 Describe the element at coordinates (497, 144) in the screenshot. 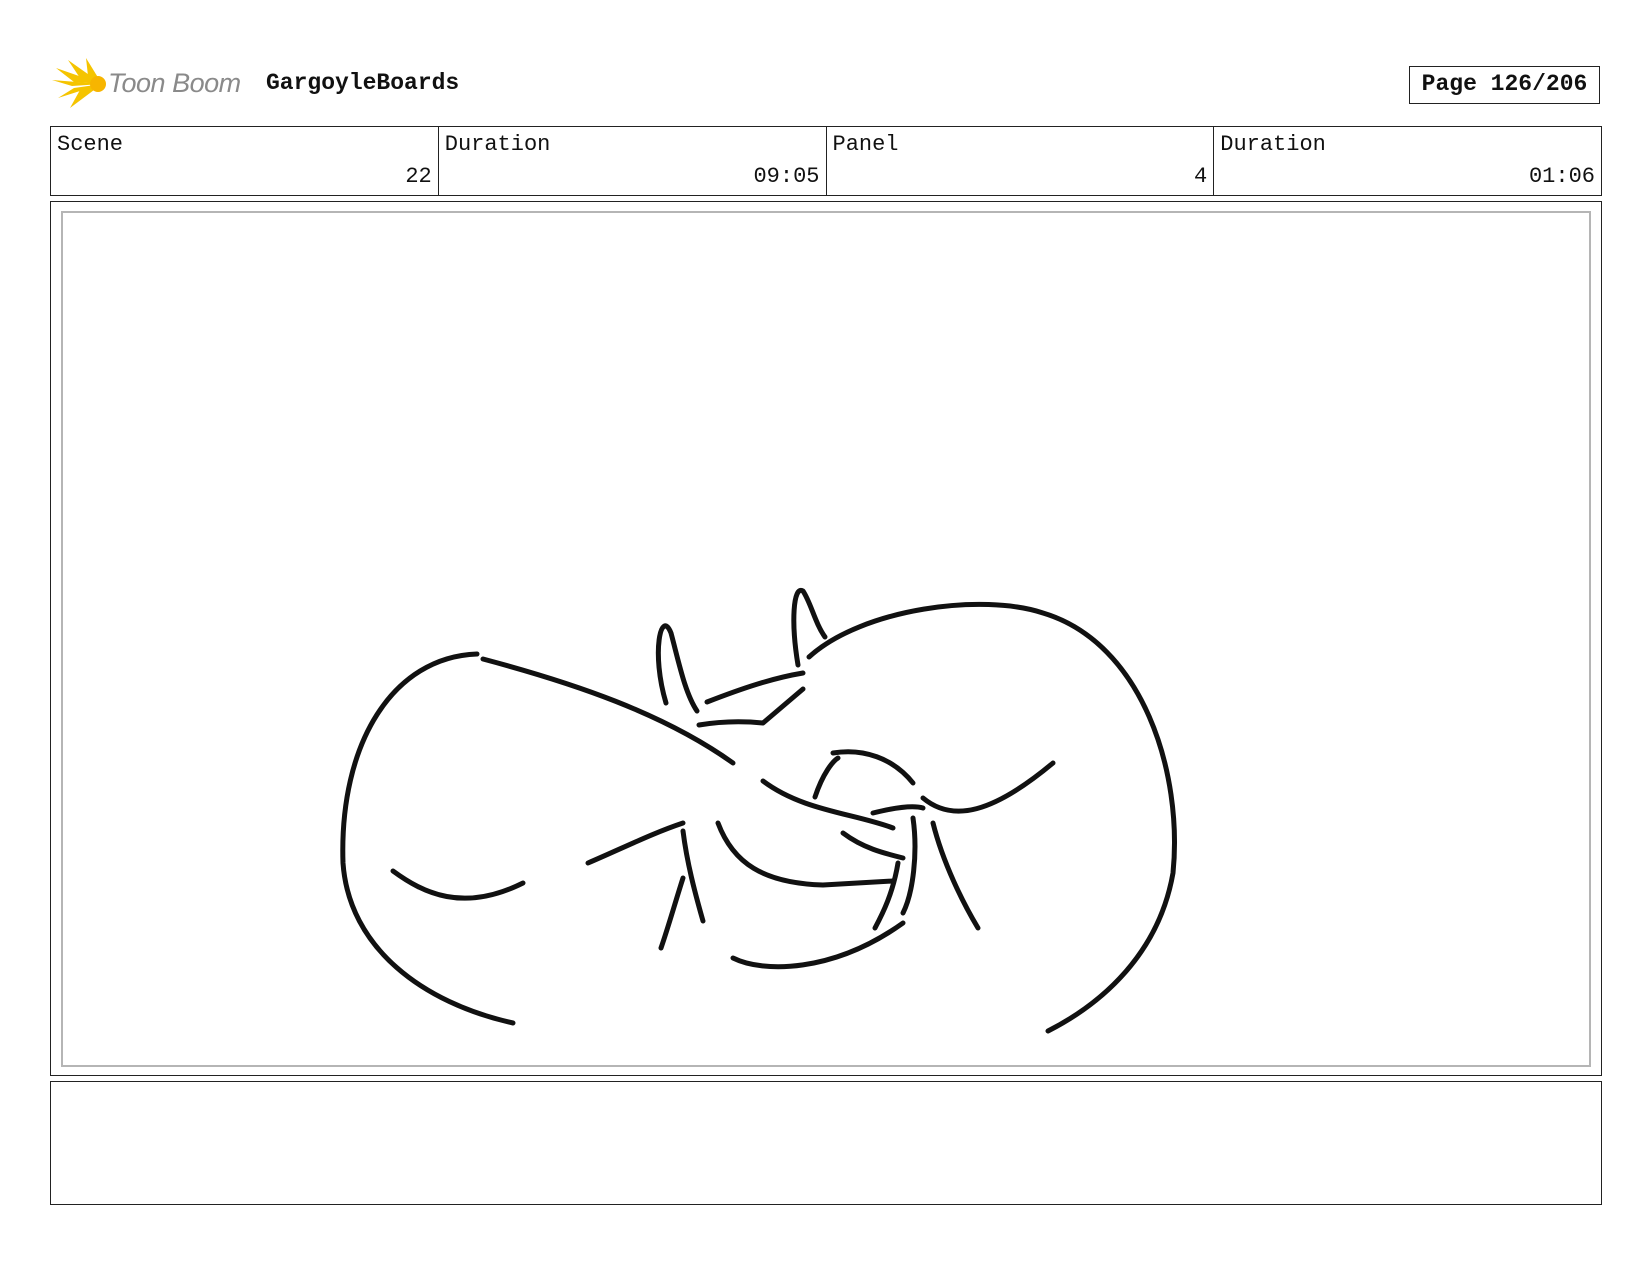

I see `scene-duration-label: Duration` at that location.